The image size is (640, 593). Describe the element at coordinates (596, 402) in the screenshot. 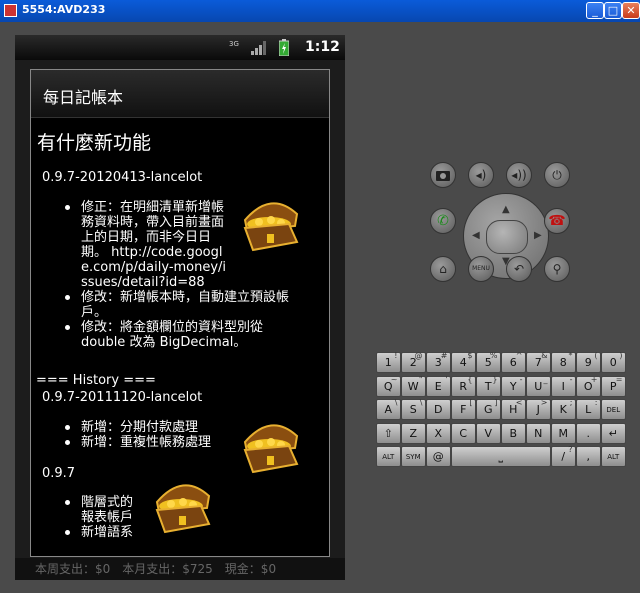

I see `key-alt-label: :` at that location.